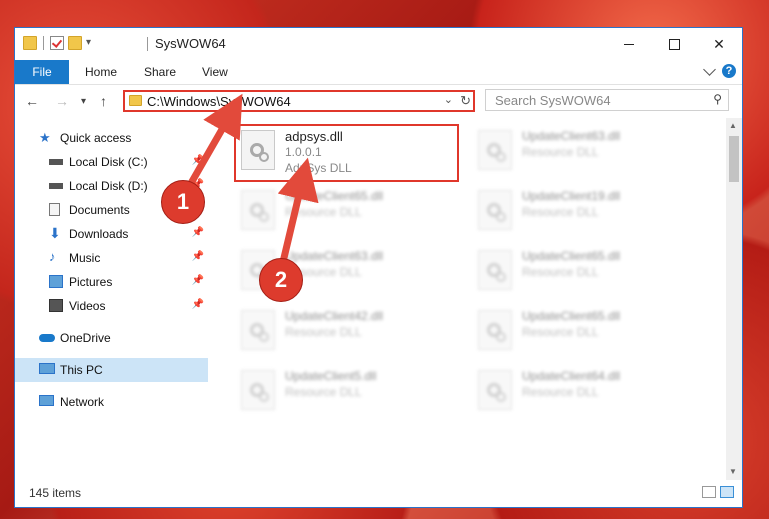  I want to click on sidebar-item-music: ♪ Music 📌, so click(111, 258).